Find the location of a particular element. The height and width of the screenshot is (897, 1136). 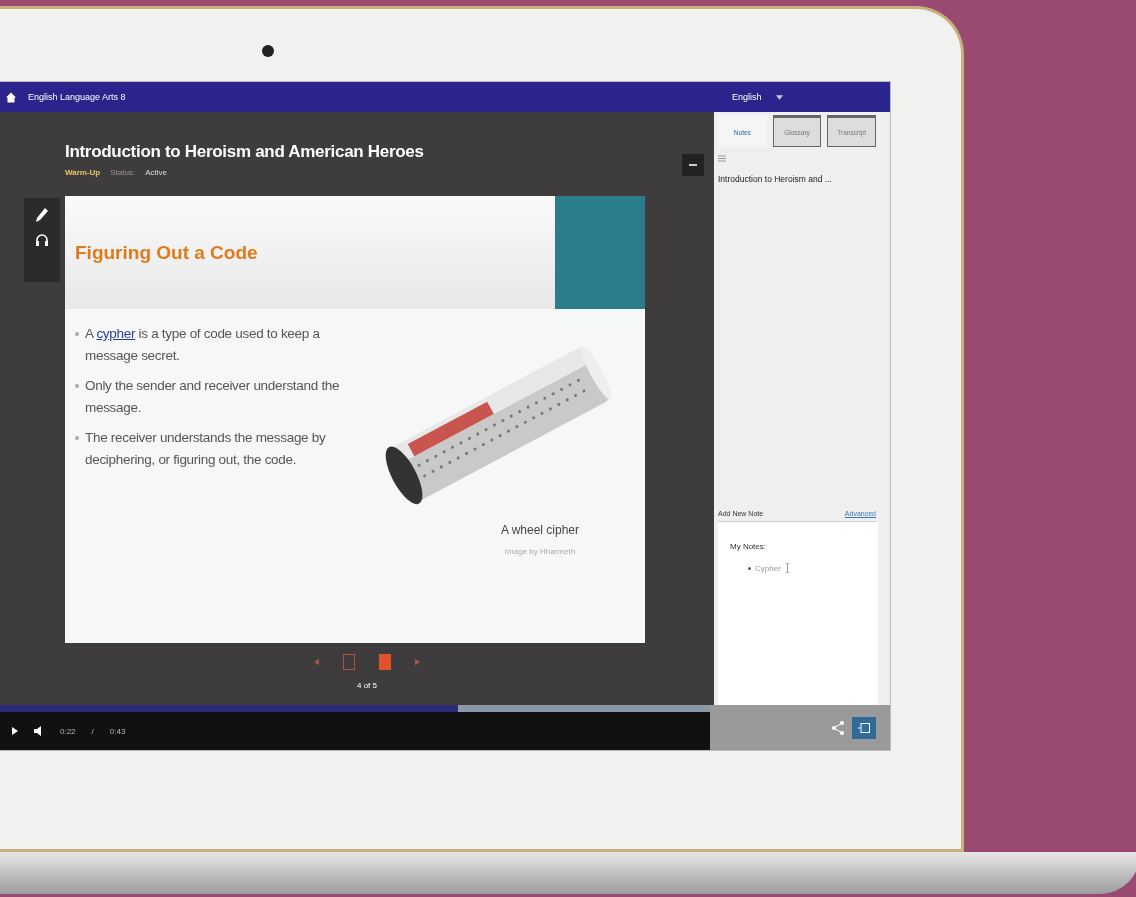

language-selector: English is located at coordinates (757, 97).